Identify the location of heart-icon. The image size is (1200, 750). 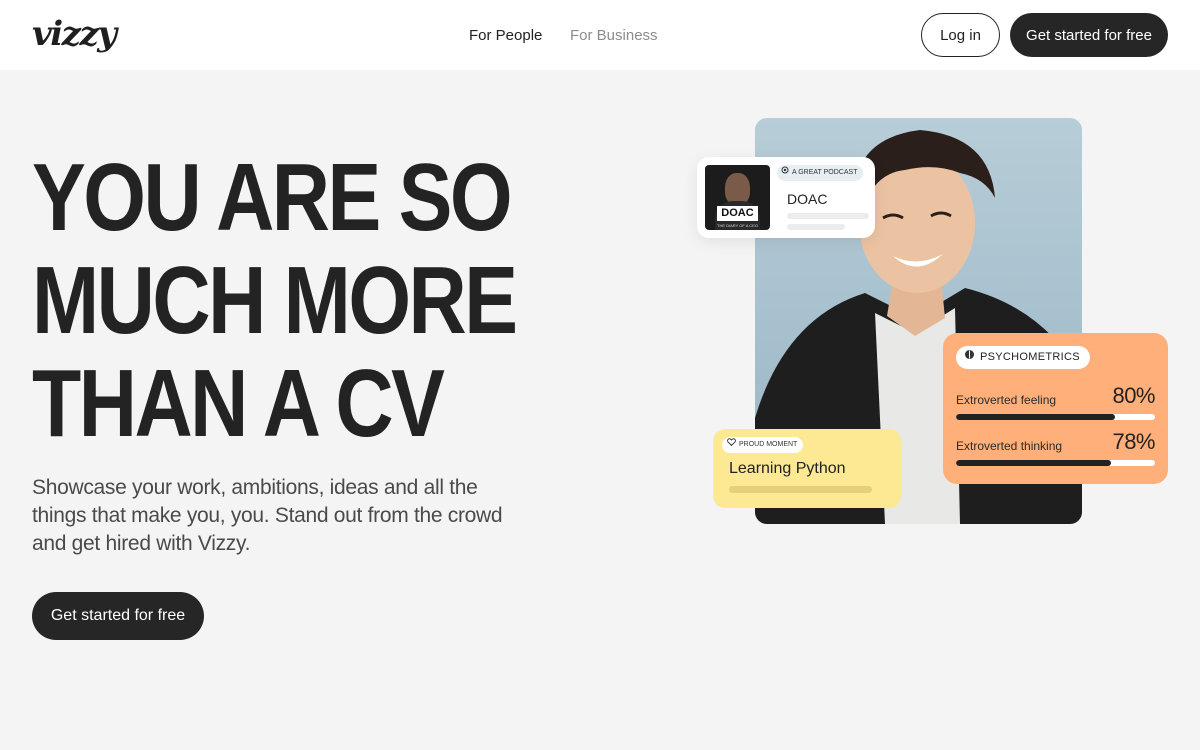
(731, 445).